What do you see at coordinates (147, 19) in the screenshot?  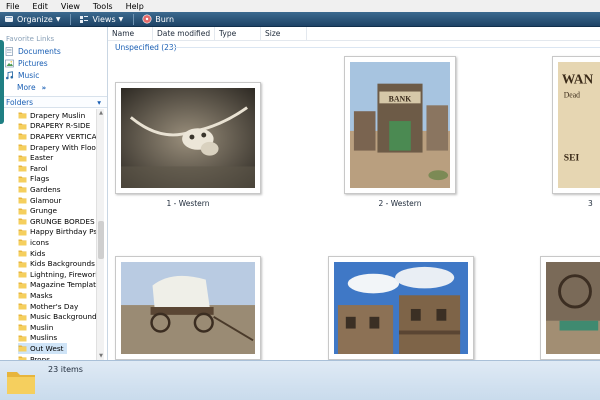 I see `disc-icon` at bounding box center [147, 19].